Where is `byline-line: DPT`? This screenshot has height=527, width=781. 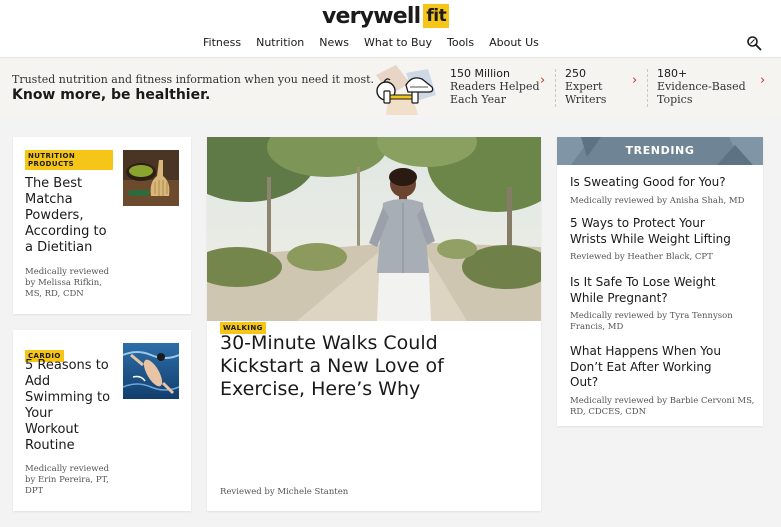
byline-line: DPT is located at coordinates (34, 491).